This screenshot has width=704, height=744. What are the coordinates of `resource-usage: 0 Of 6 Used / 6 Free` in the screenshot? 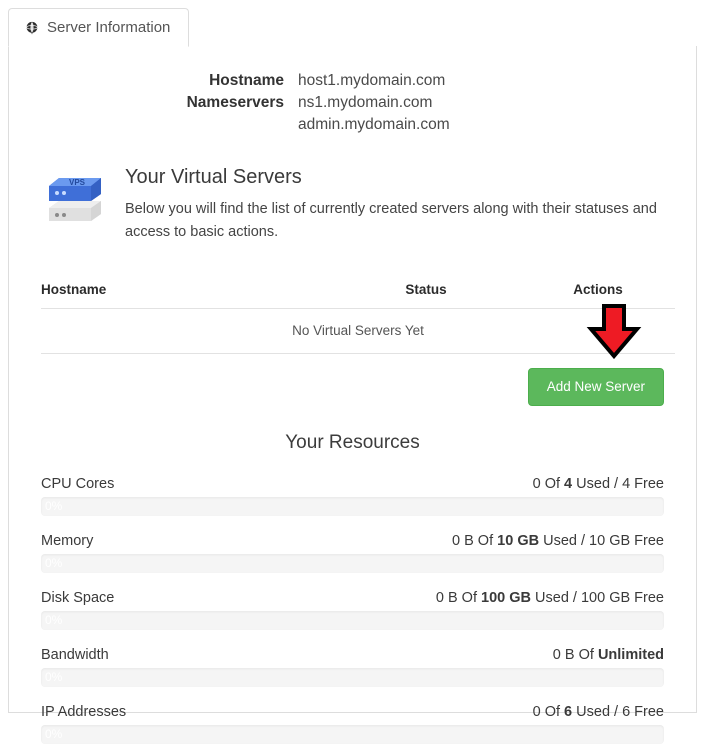 It's located at (598, 712).